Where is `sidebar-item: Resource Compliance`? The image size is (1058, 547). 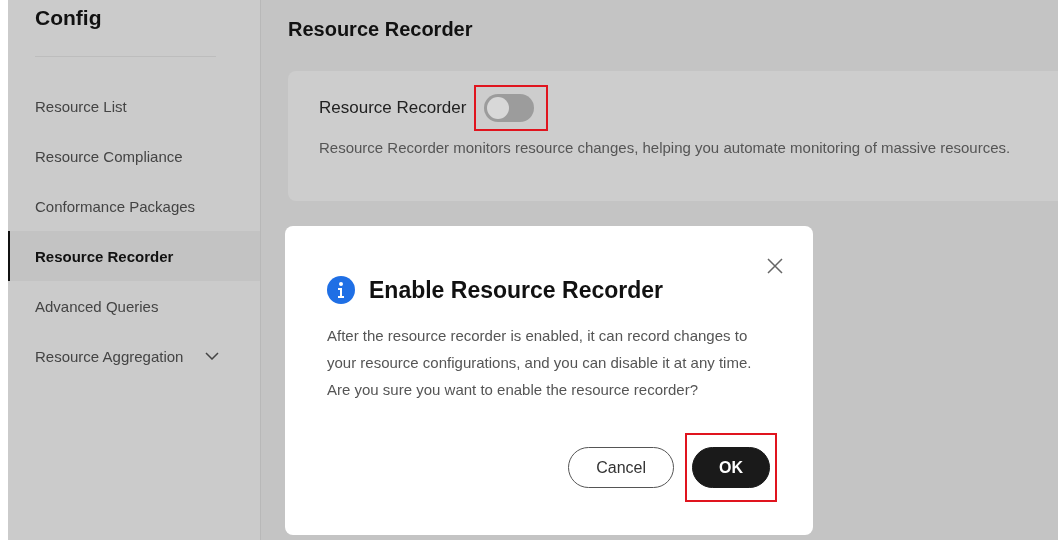 sidebar-item: Resource Compliance is located at coordinates (134, 156).